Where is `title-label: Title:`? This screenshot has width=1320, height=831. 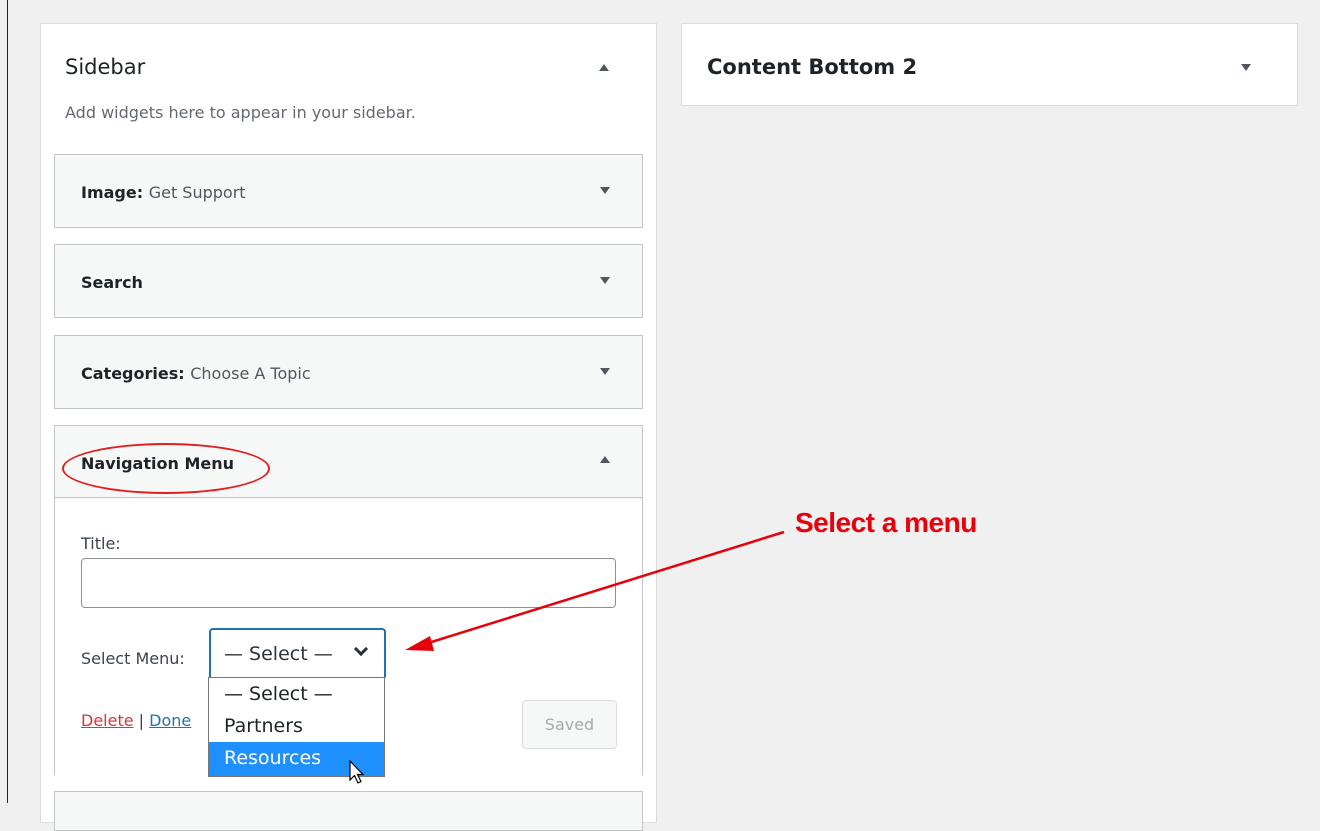 title-label: Title: is located at coordinates (101, 543).